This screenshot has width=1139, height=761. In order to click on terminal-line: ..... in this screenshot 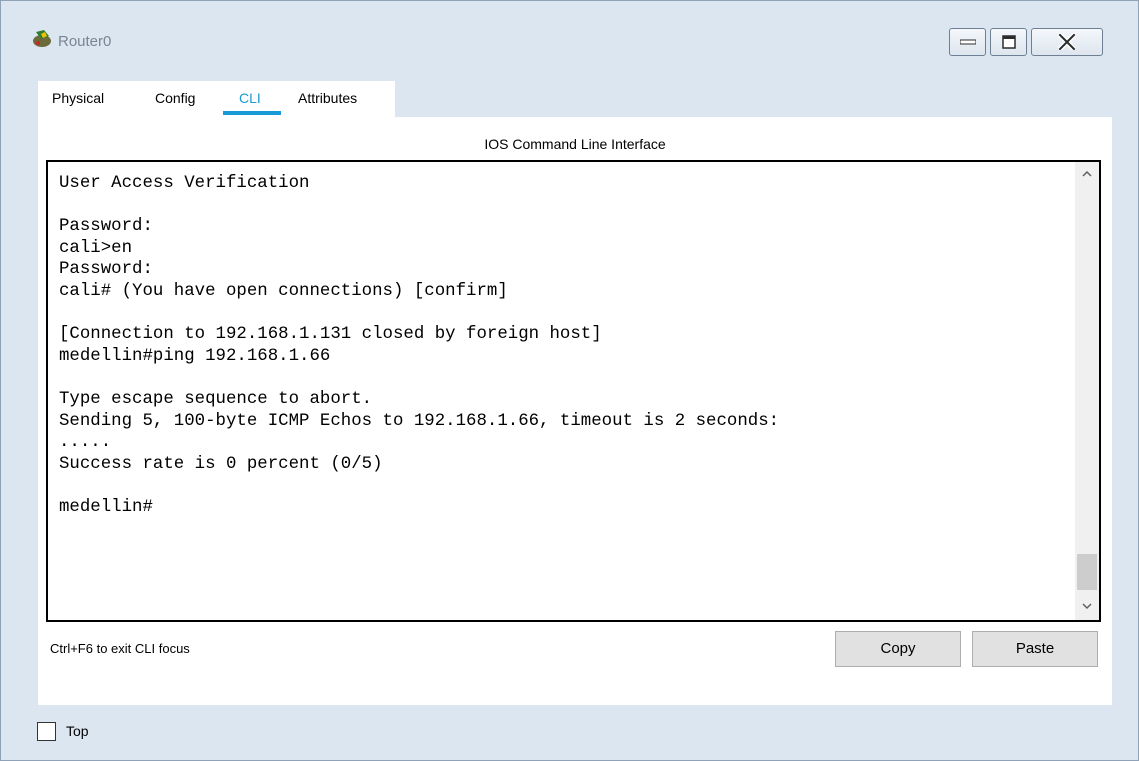, I will do `click(85, 443)`.